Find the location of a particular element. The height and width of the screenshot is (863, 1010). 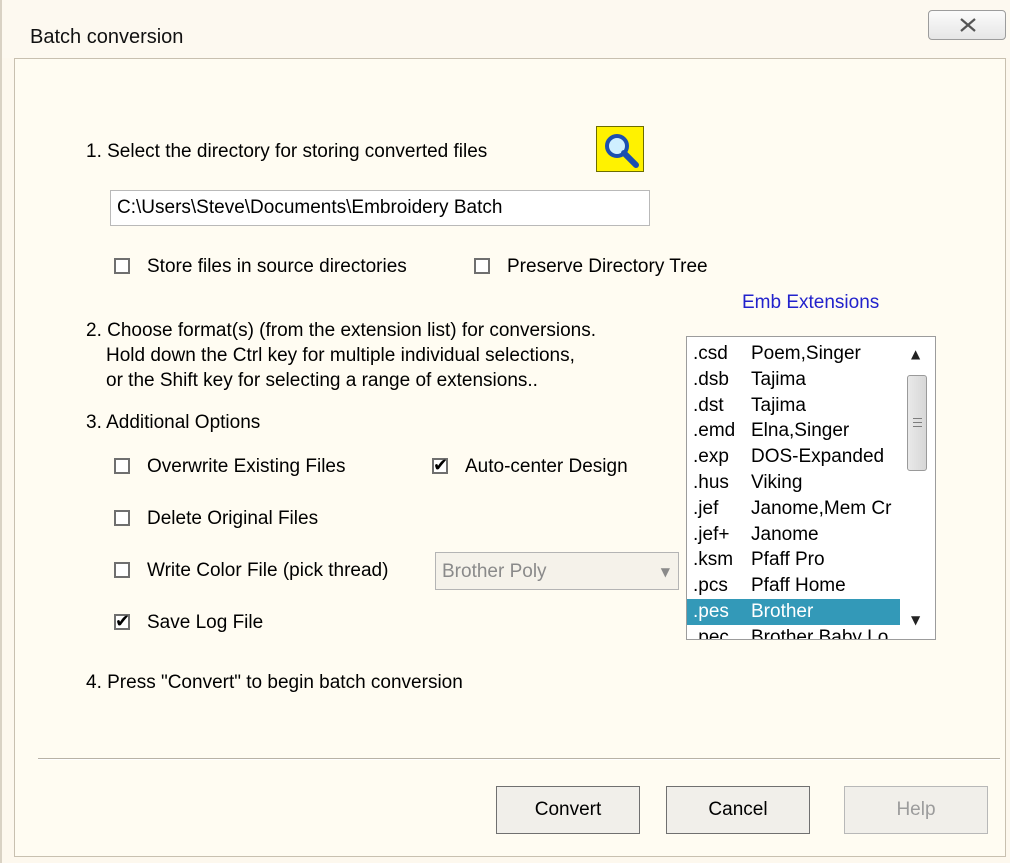

extension-list-item: .emd Elna,Singer is located at coordinates (793, 431).